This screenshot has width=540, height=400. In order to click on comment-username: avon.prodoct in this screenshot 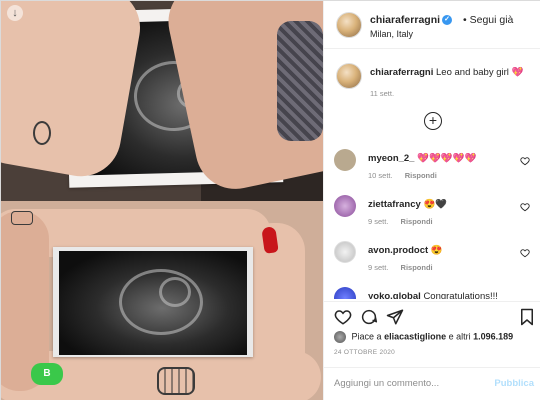, I will do `click(398, 250)`.